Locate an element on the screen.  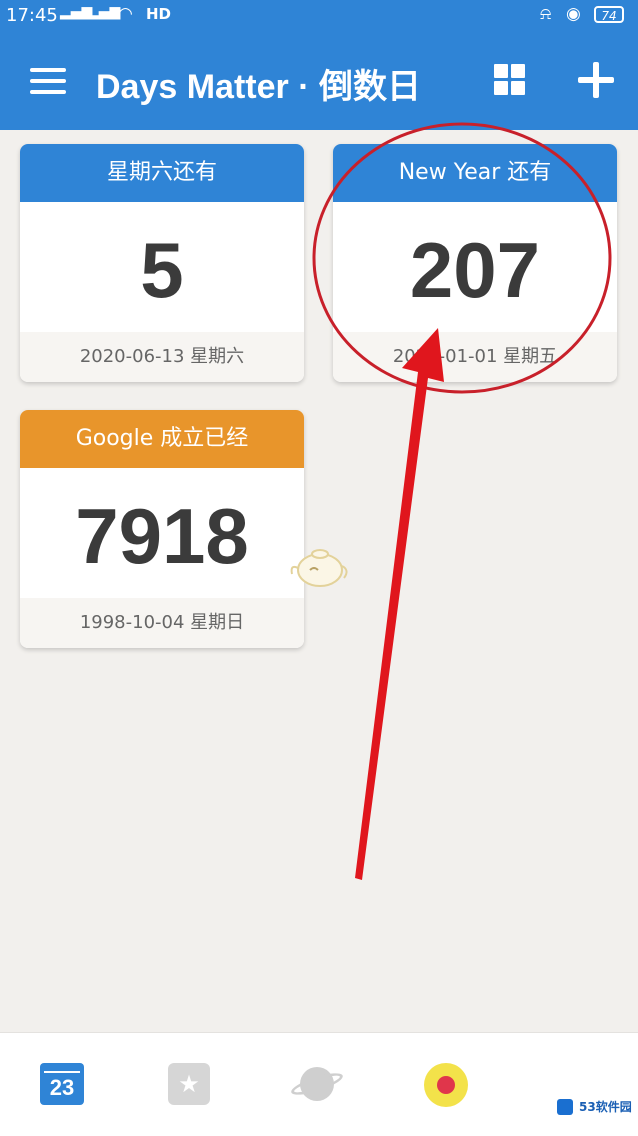
calendar-day: 23 is located at coordinates (62, 1084).